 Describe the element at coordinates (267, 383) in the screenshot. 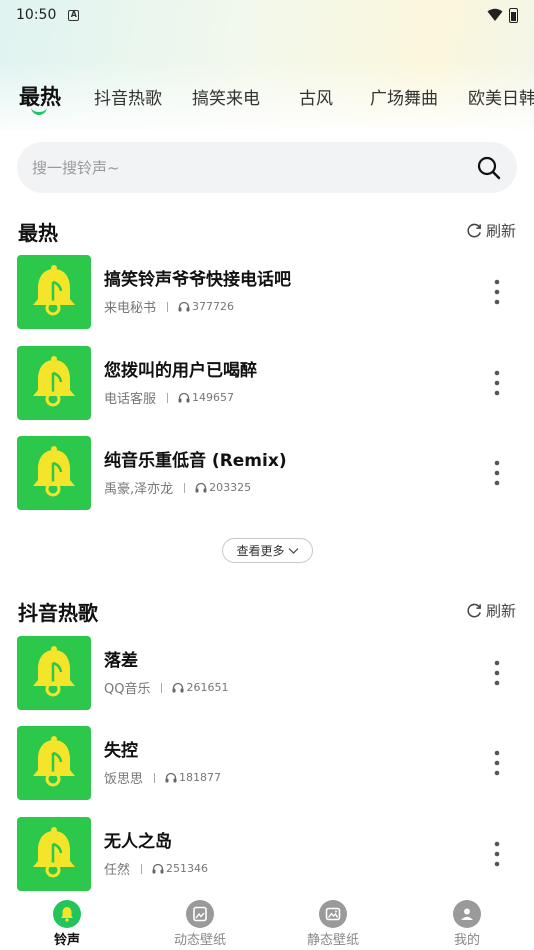

I see `ringtone-row: 您拨叫的用户已喝醉 电话客服 149657` at that location.